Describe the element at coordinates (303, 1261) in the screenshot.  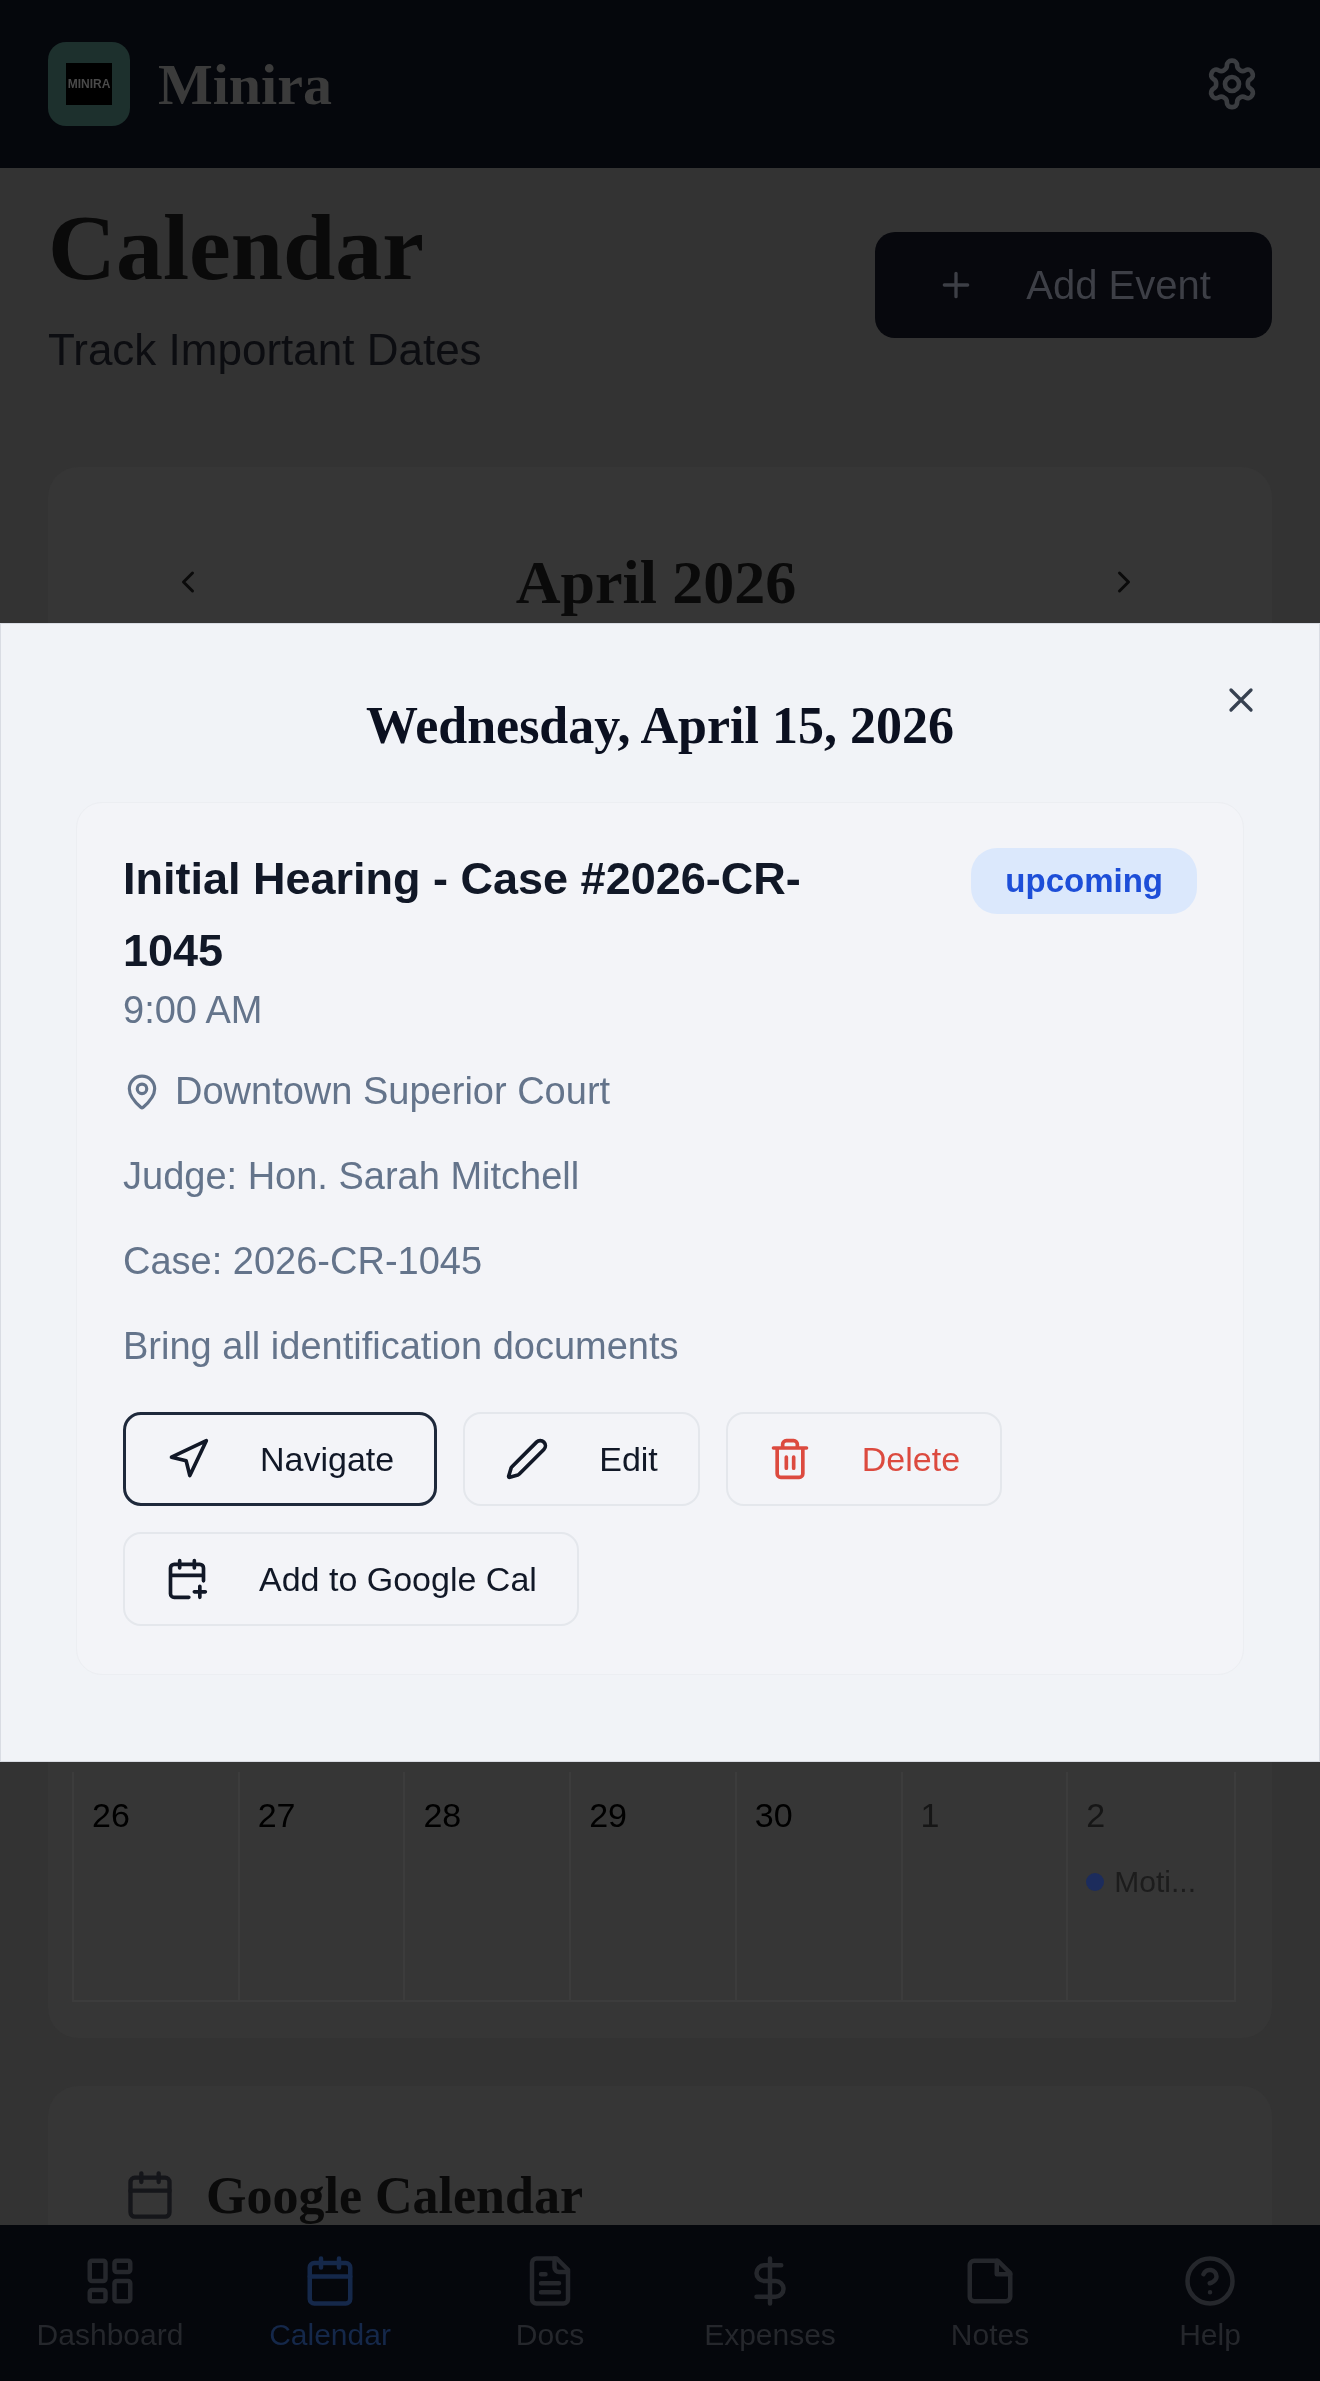
I see `event-detail: Case: 2026-CR-1045` at that location.